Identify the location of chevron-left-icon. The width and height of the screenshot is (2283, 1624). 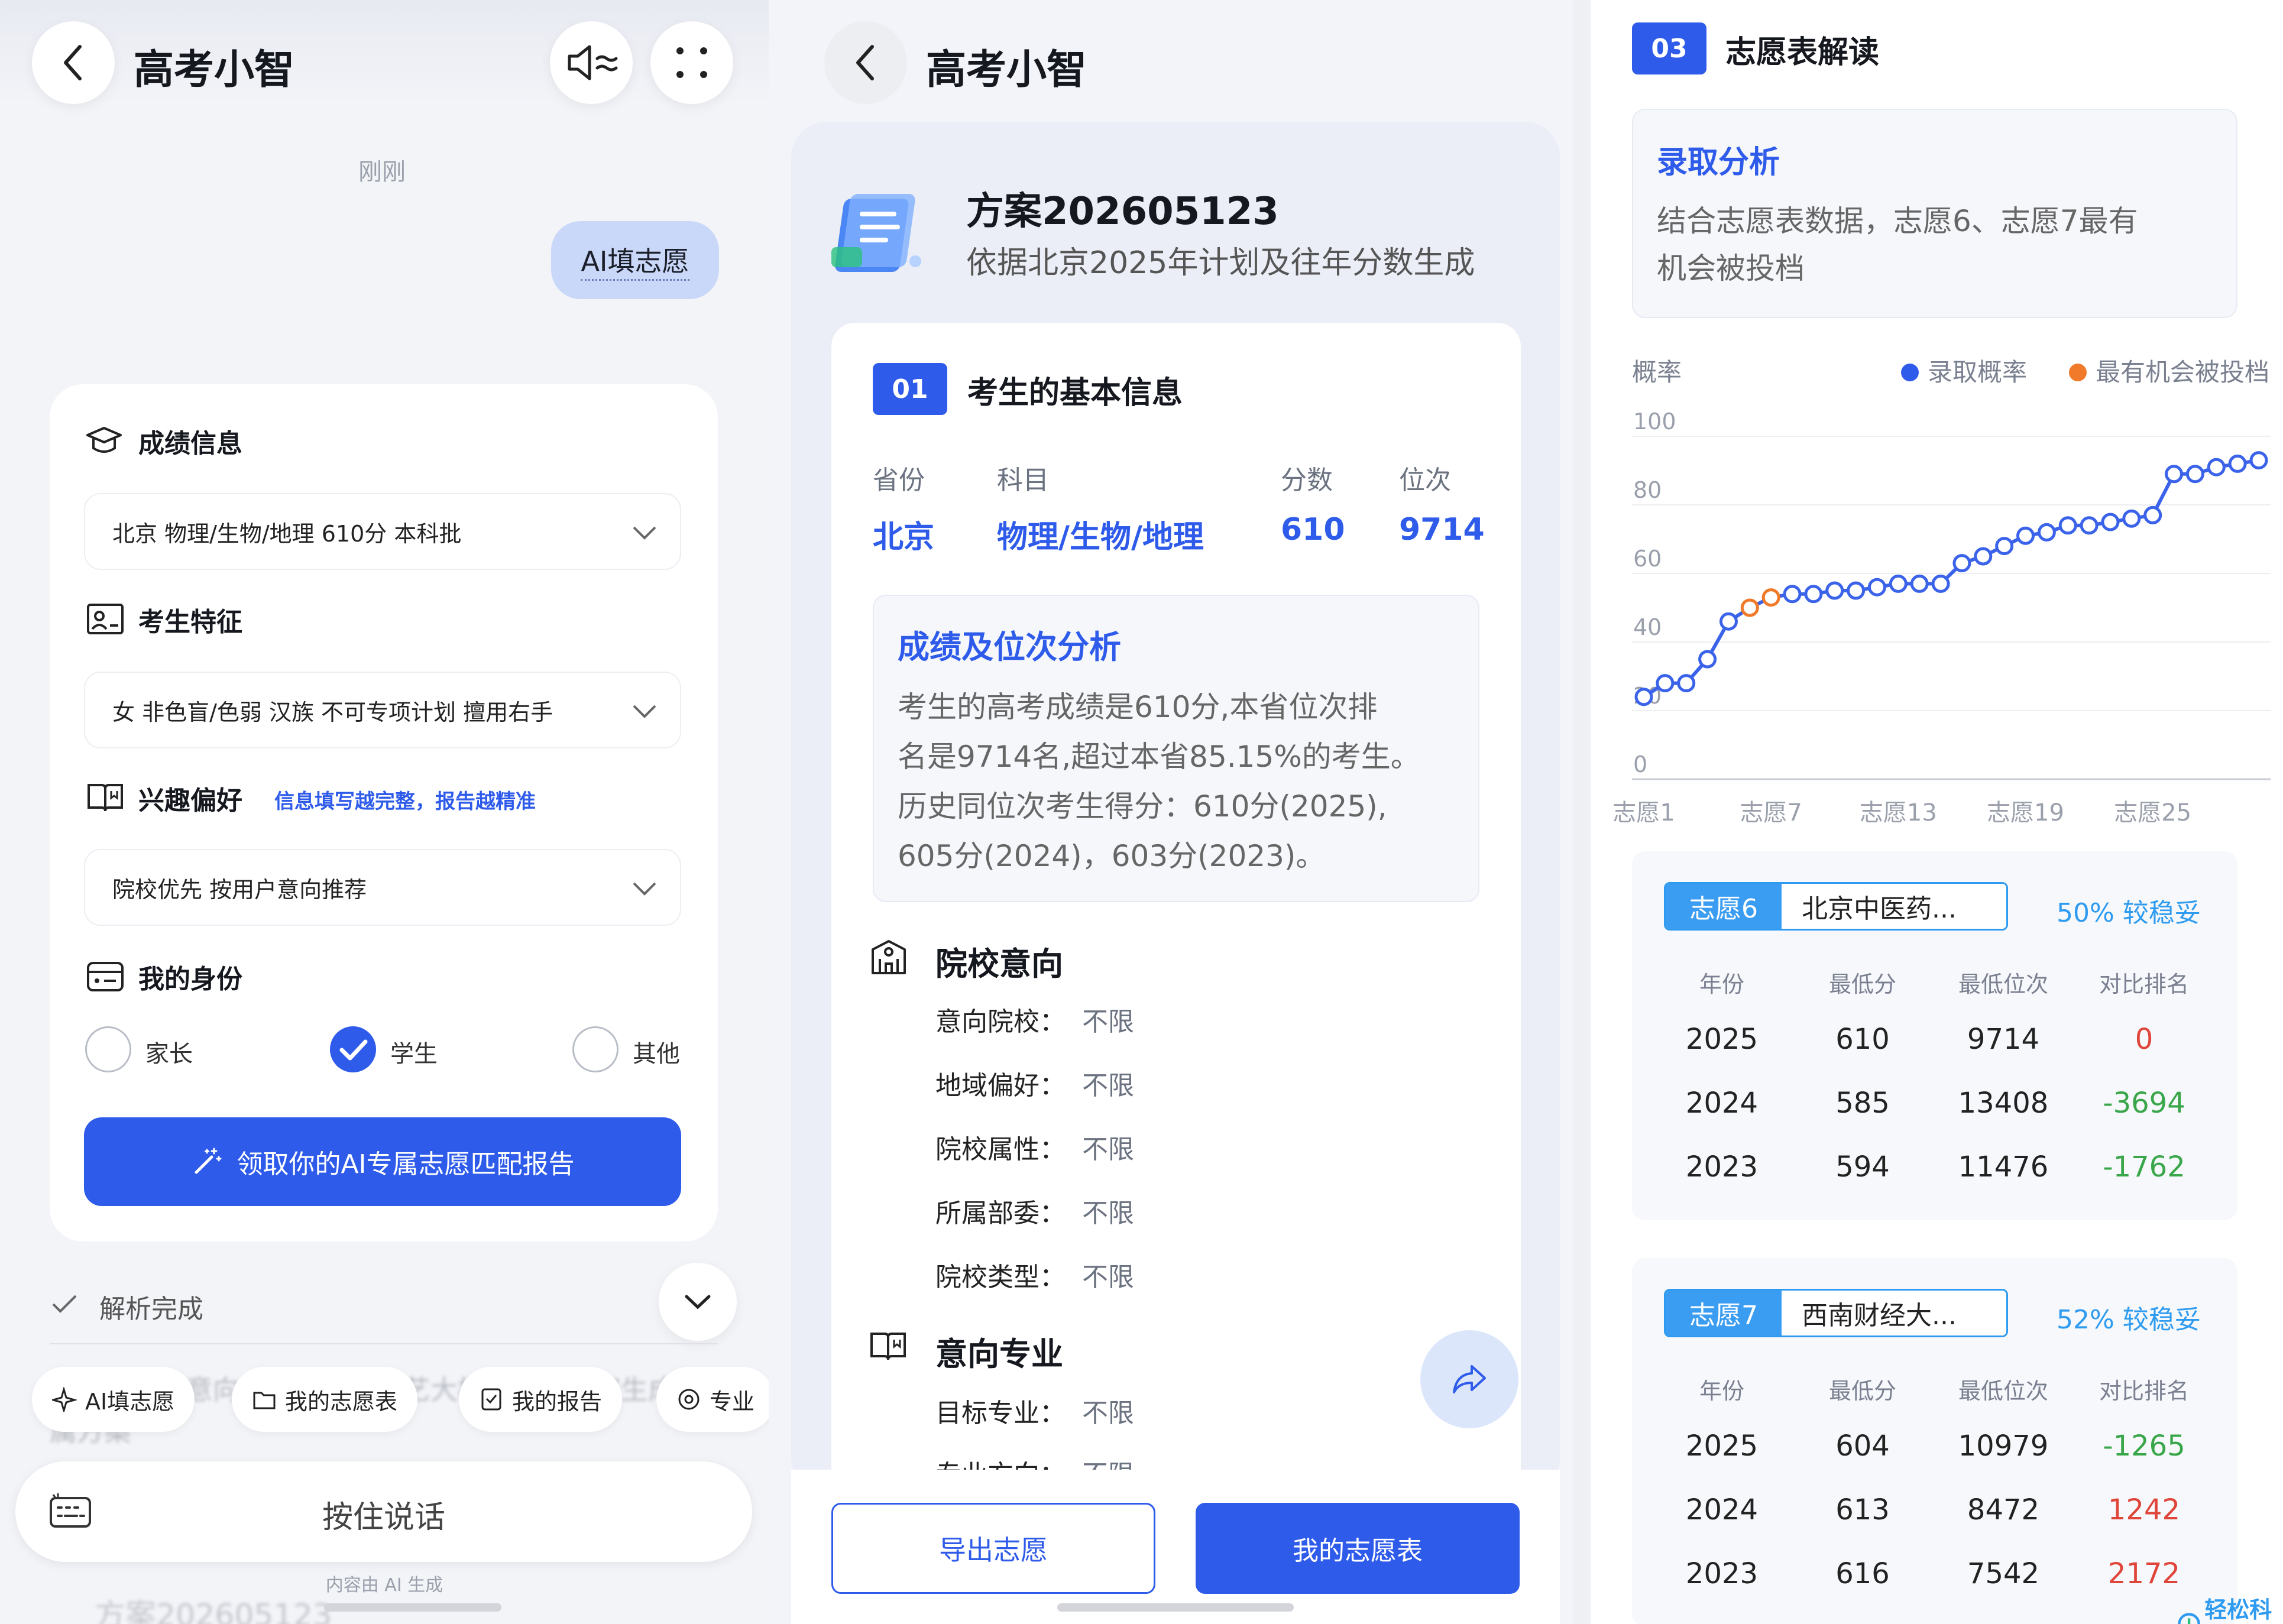
(865, 63).